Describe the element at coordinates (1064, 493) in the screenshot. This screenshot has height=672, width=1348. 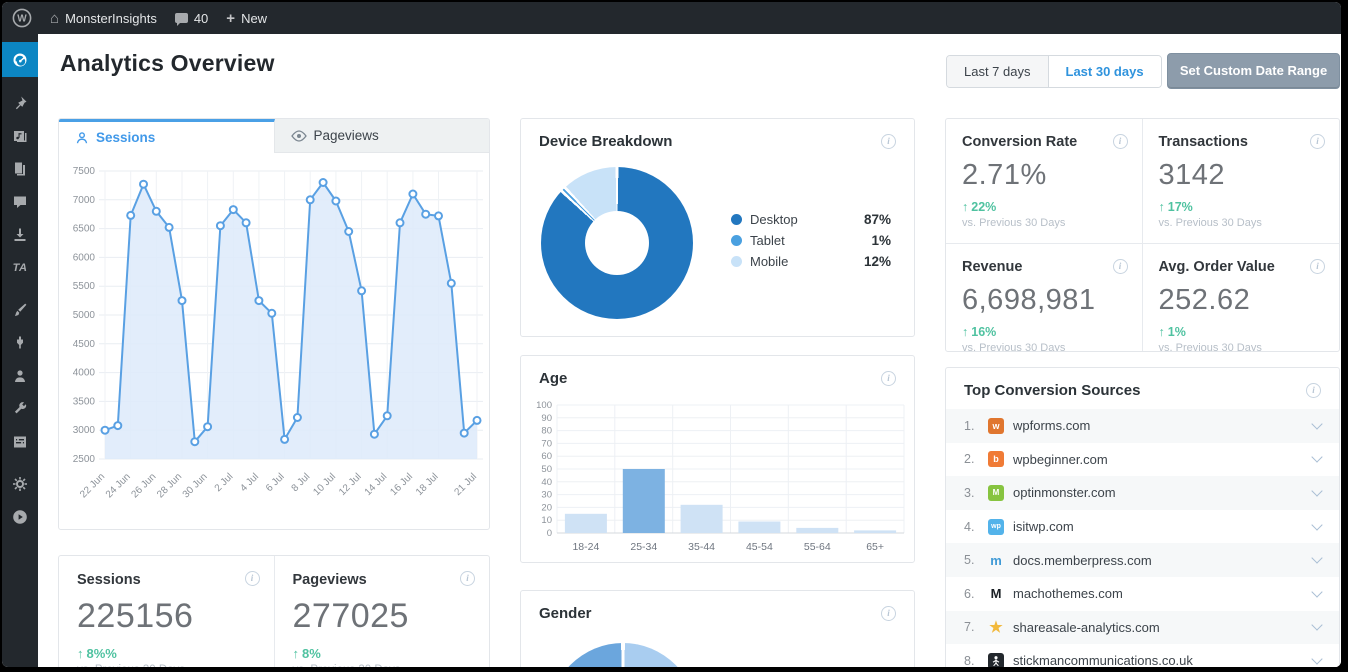
I see `source-domain: optinmonster.com` at that location.